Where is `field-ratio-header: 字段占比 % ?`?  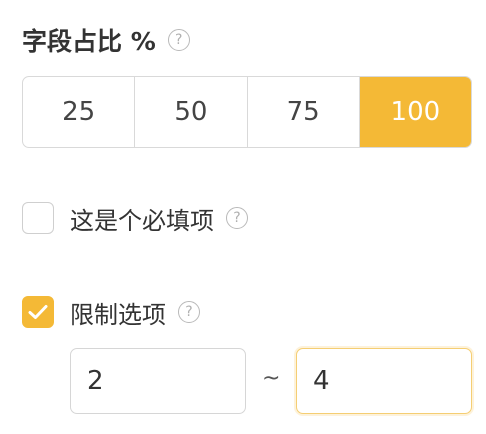
field-ratio-header: 字段占比 % ? is located at coordinates (106, 40).